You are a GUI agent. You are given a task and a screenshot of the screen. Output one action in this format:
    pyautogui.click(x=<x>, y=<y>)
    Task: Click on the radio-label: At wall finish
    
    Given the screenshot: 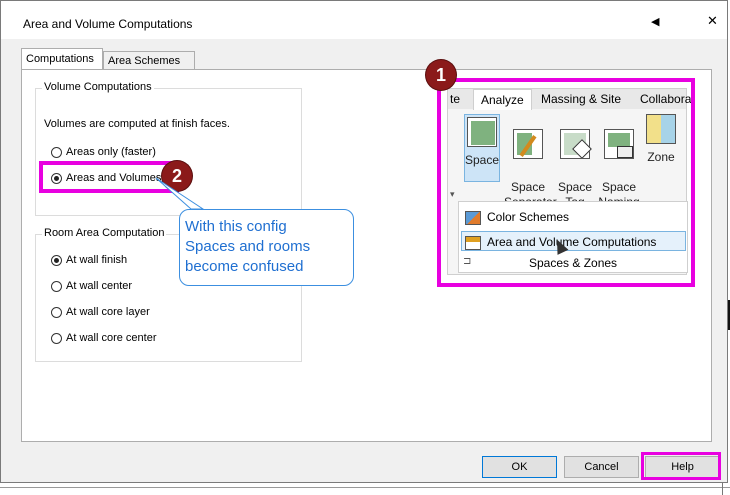 What is the action you would take?
    pyautogui.click(x=97, y=260)
    